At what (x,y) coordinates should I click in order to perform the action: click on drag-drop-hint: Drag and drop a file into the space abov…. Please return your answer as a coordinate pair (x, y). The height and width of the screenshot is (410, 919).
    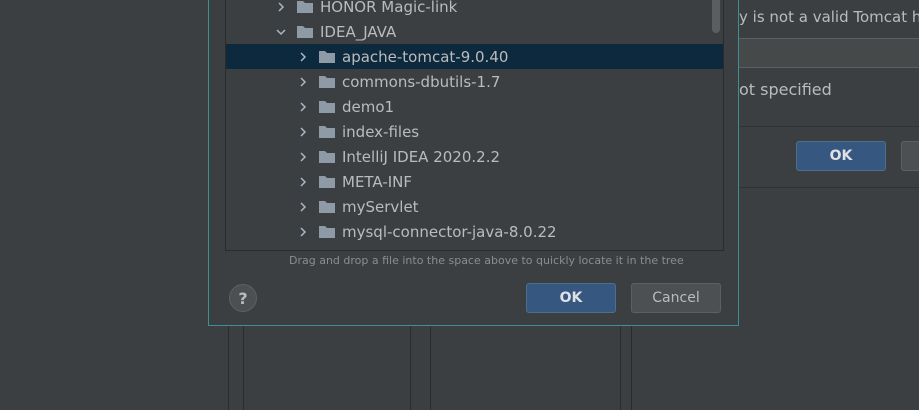
    Looking at the image, I should click on (486, 260).